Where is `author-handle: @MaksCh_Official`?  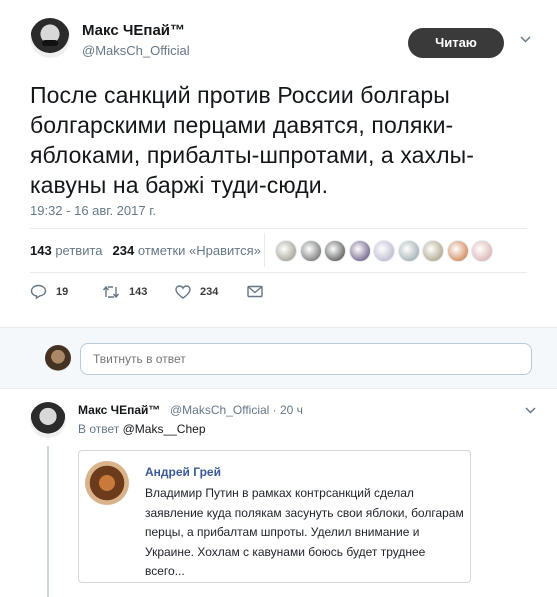 author-handle: @MaksCh_Official is located at coordinates (136, 50).